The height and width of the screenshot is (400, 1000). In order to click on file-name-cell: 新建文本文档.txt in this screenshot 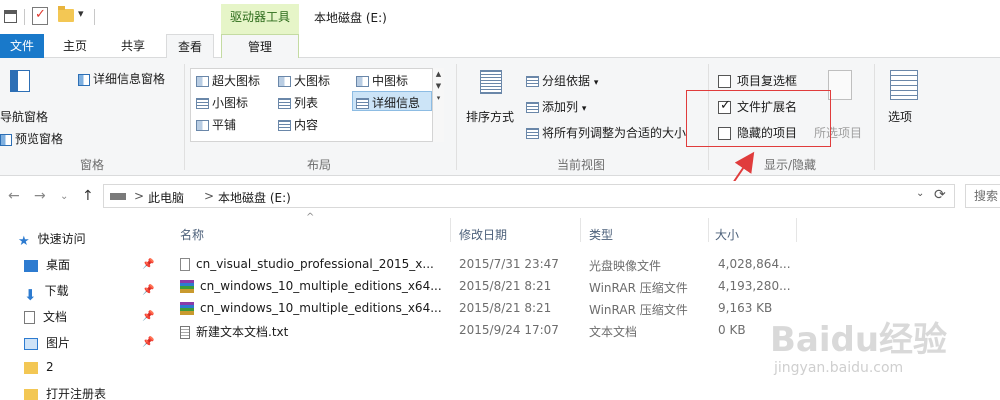, I will do `click(315, 331)`.